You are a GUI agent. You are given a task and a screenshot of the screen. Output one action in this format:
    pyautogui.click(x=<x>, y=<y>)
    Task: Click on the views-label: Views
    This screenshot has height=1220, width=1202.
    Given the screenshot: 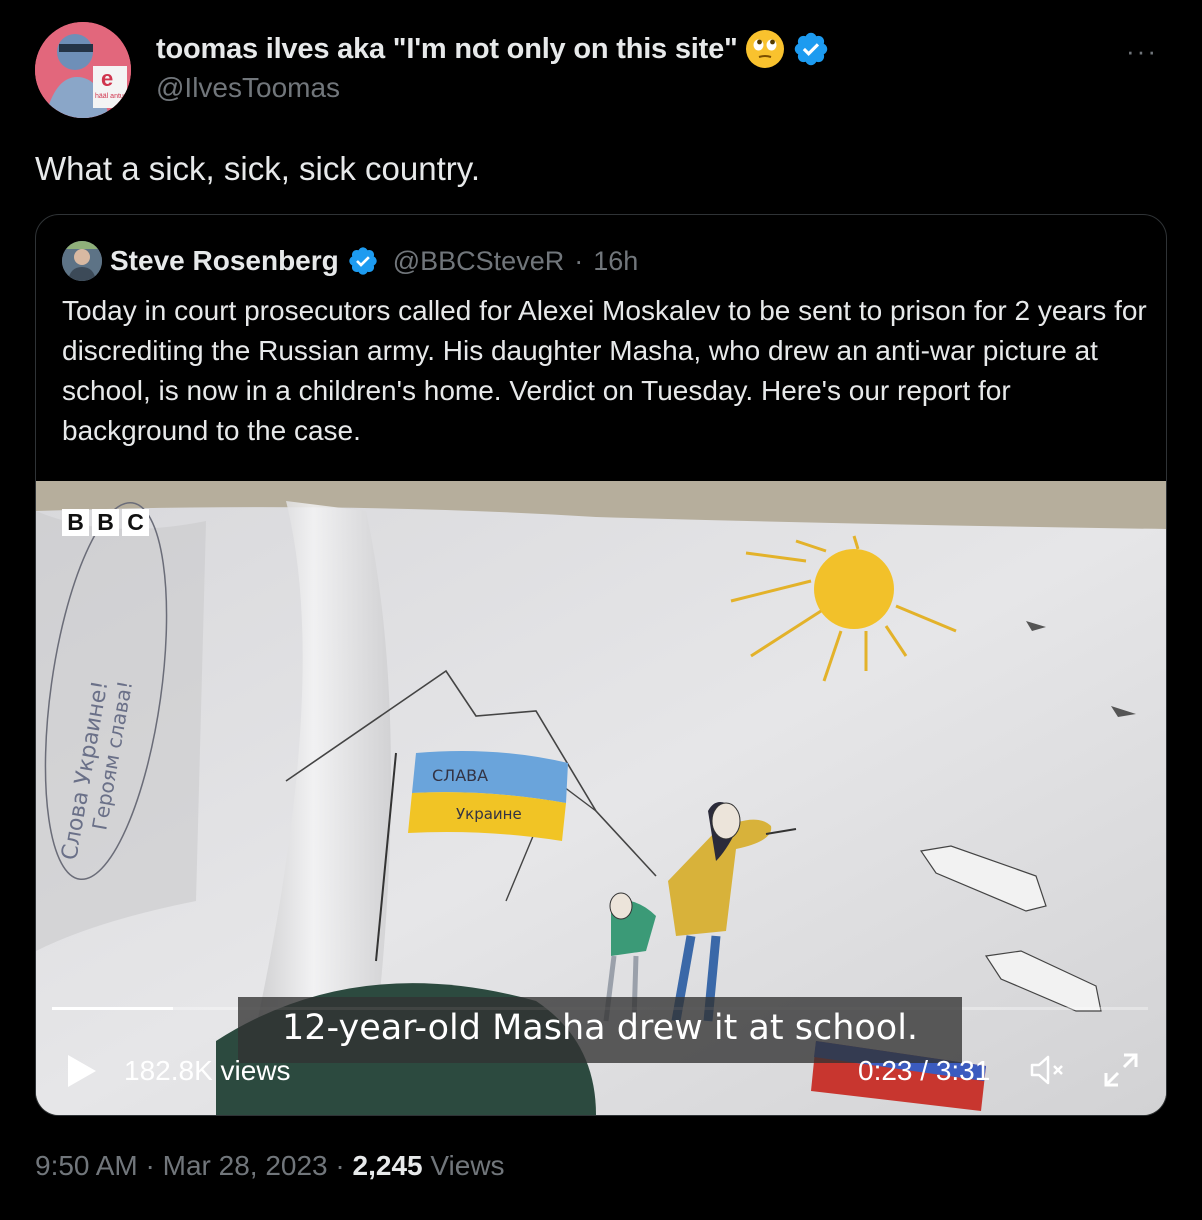 What is the action you would take?
    pyautogui.click(x=467, y=1165)
    